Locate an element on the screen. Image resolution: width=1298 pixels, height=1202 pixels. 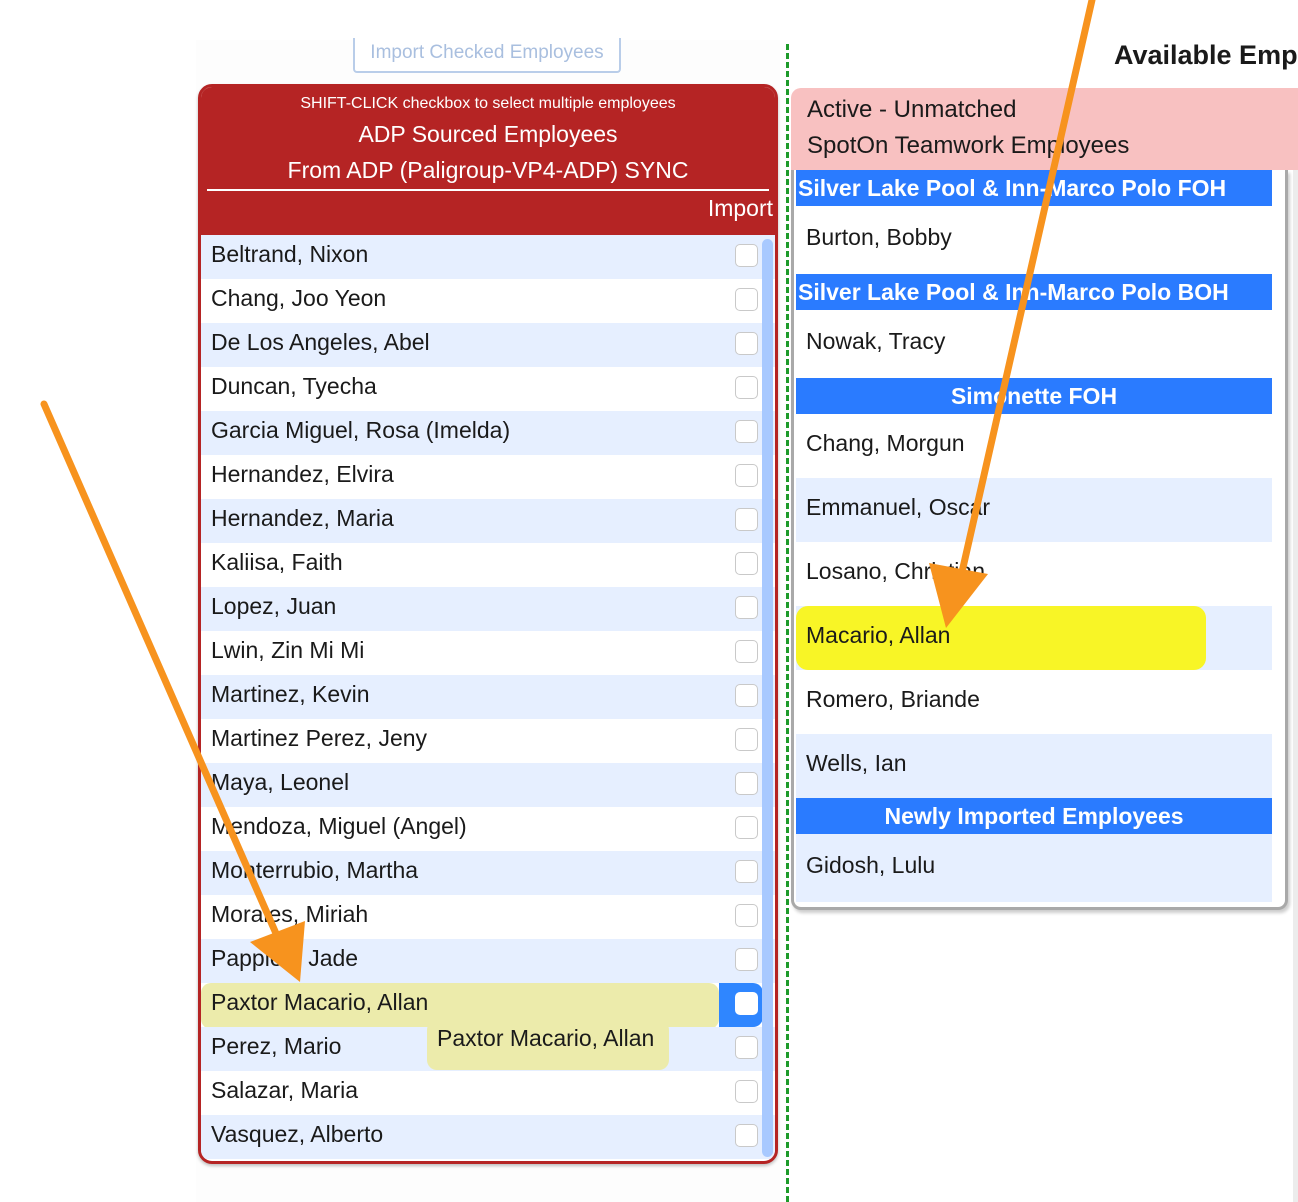
spoton-employee-row: Chang, Morgun is located at coordinates (1034, 446).